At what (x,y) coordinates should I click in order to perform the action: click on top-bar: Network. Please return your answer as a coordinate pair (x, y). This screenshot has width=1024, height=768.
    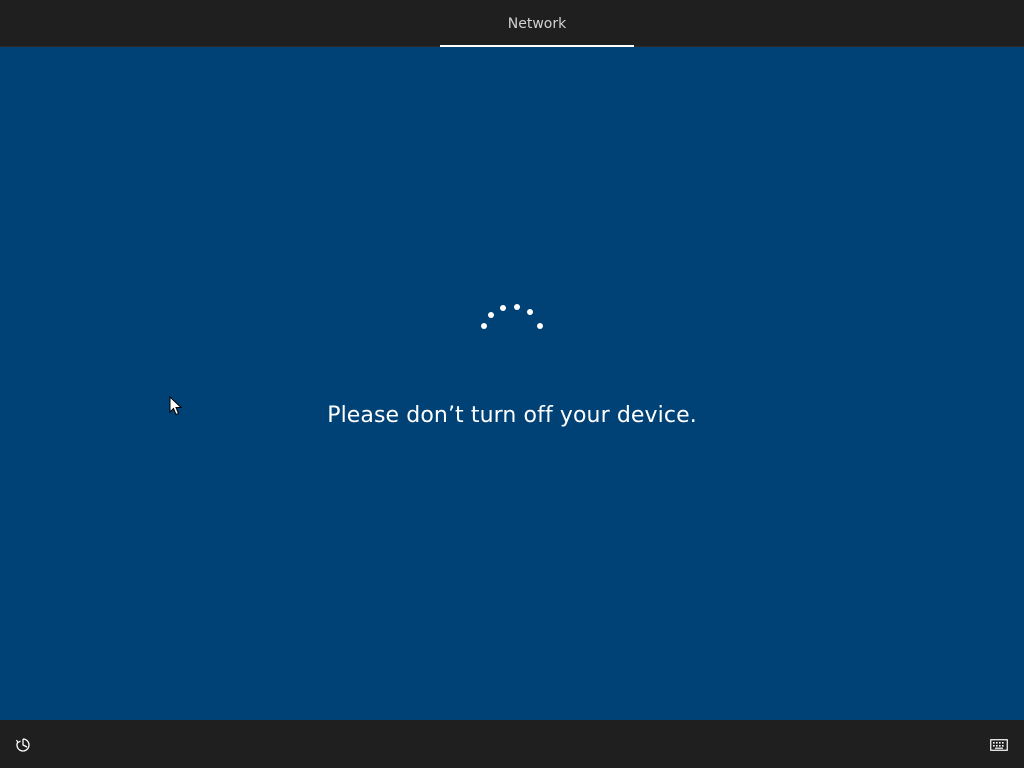
    Looking at the image, I should click on (512, 23).